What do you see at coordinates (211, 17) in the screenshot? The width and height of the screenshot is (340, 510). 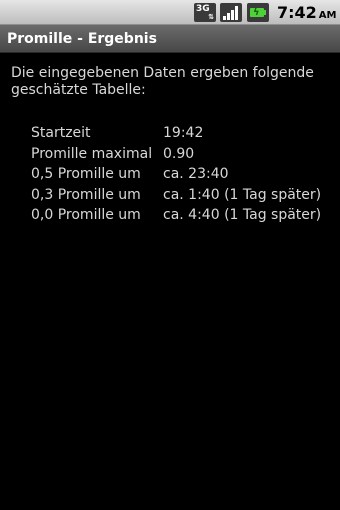 I see `data-activity-icon: ⇅` at bounding box center [211, 17].